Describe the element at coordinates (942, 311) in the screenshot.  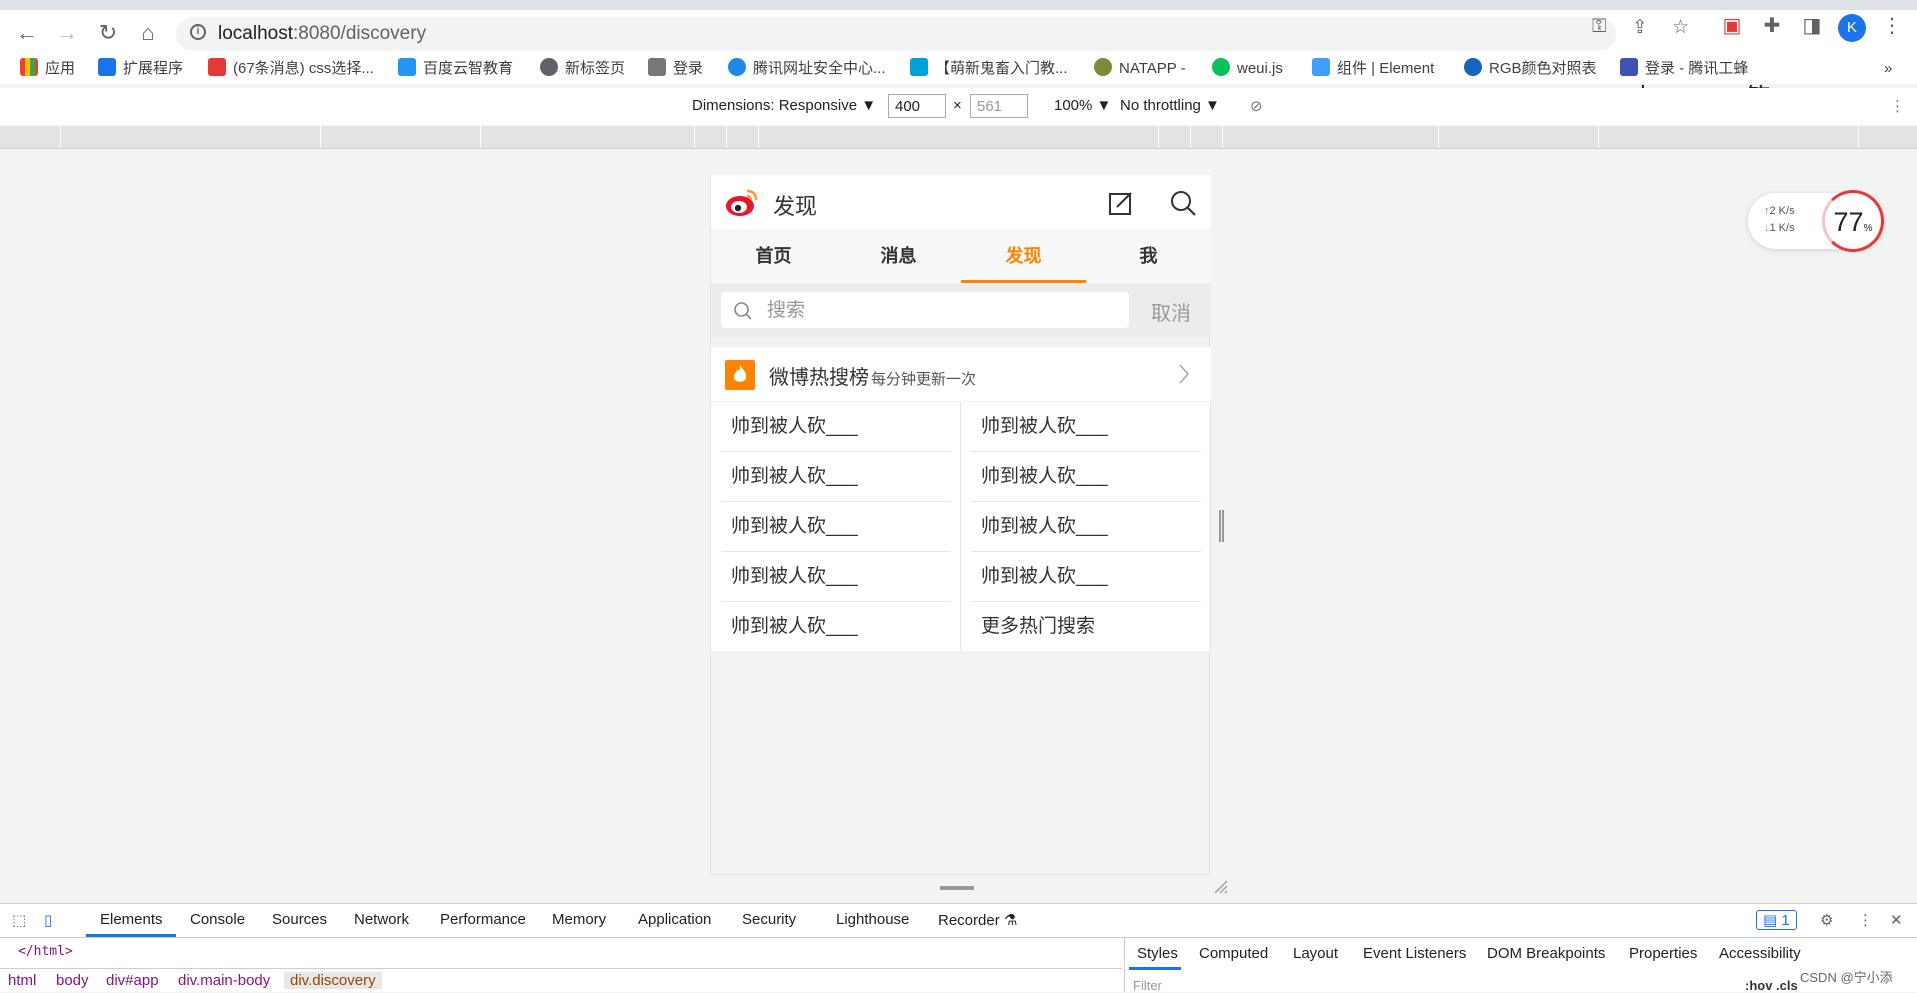
I see `search-input` at that location.